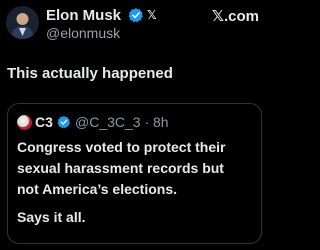 The width and height of the screenshot is (320, 250). I want to click on avatar-image, so click(22, 22).